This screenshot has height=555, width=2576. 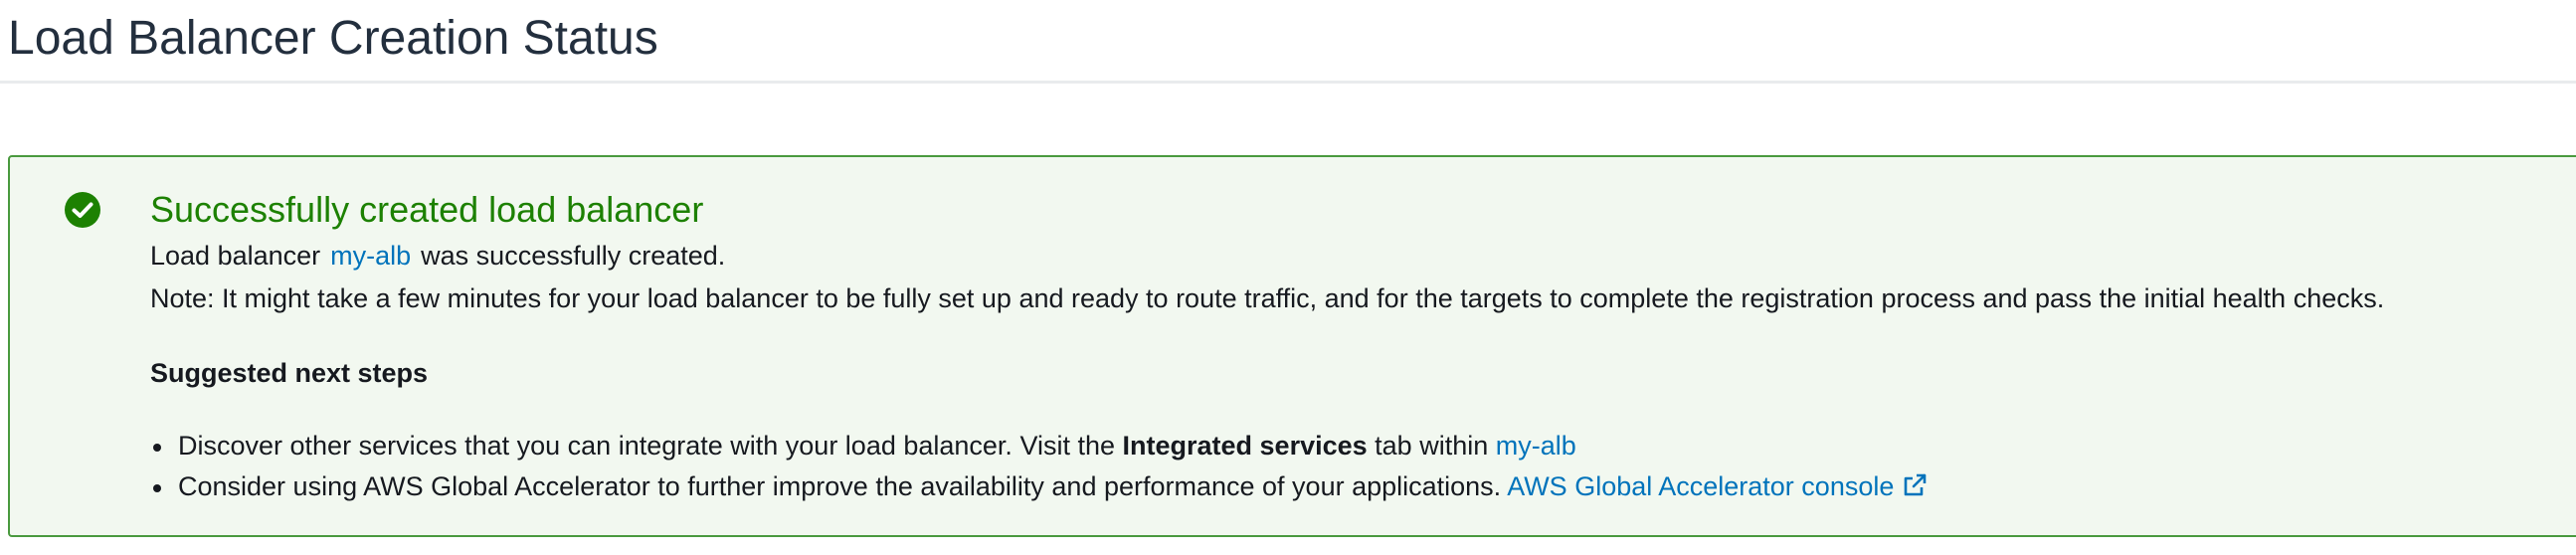 What do you see at coordinates (1916, 484) in the screenshot?
I see `external-link-icon` at bounding box center [1916, 484].